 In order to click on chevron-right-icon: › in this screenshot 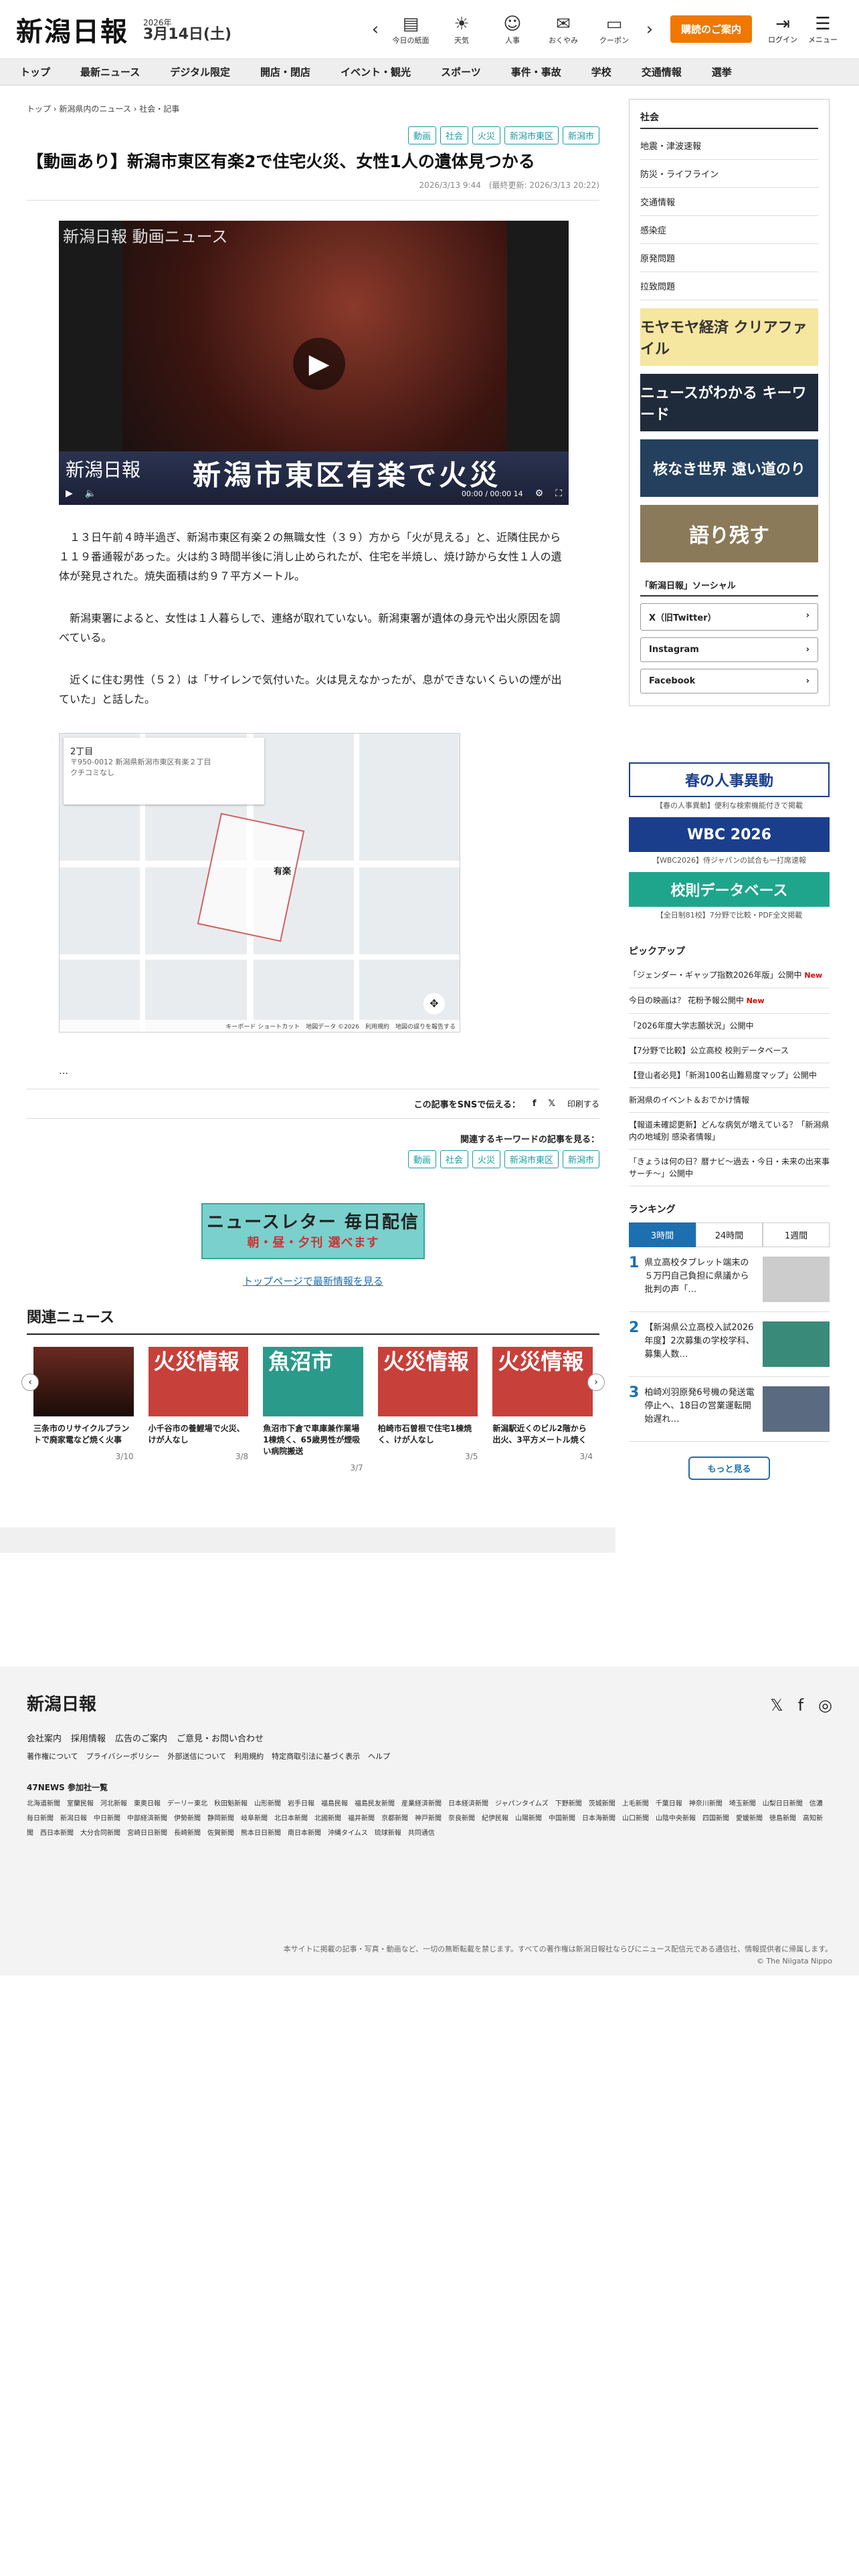, I will do `click(650, 29)`.